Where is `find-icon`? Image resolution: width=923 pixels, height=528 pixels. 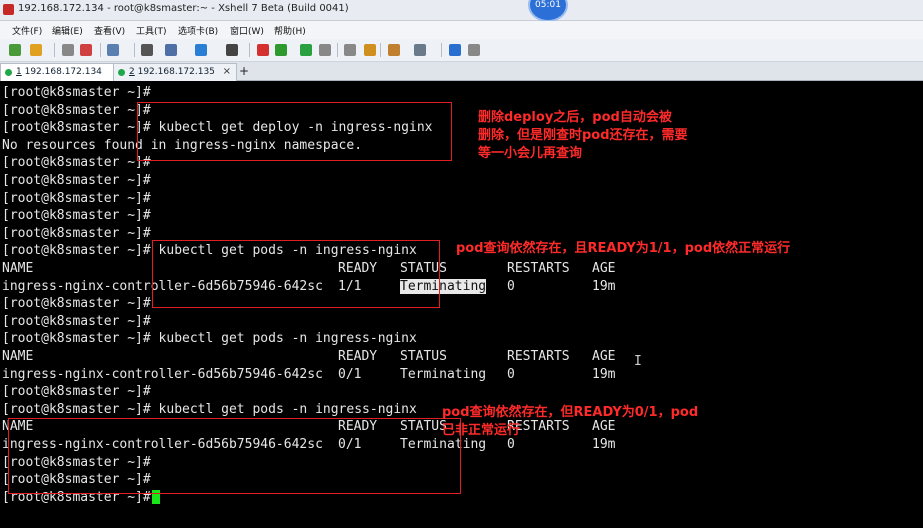
find-icon is located at coordinates (147, 50).